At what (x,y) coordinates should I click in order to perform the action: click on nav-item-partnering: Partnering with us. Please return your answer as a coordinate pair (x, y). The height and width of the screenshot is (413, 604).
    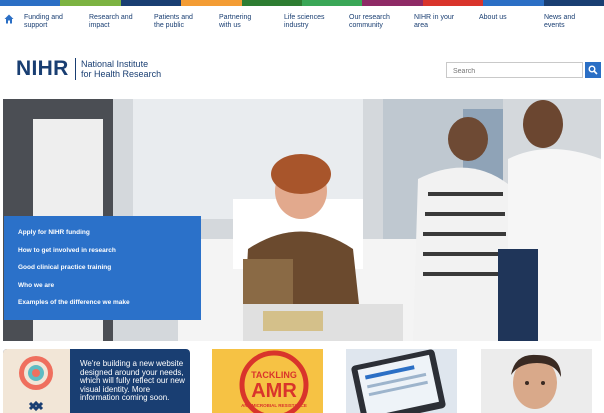
    Looking at the image, I should click on (235, 22).